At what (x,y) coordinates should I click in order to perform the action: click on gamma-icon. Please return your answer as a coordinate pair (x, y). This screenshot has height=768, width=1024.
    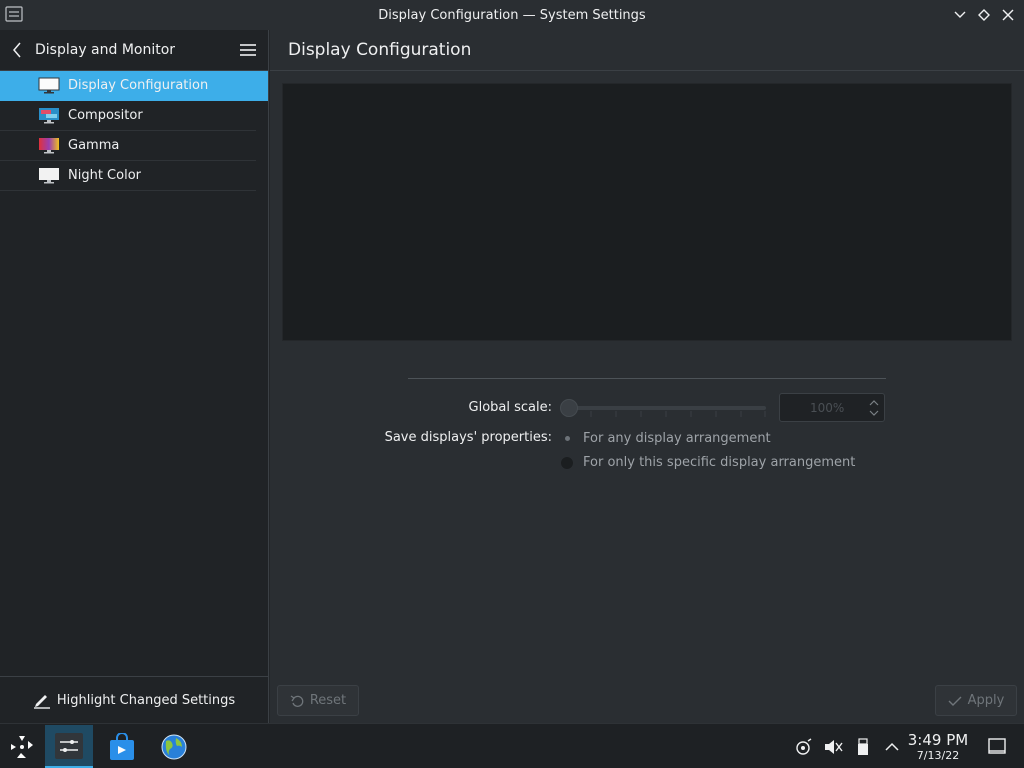
    Looking at the image, I should click on (49, 145).